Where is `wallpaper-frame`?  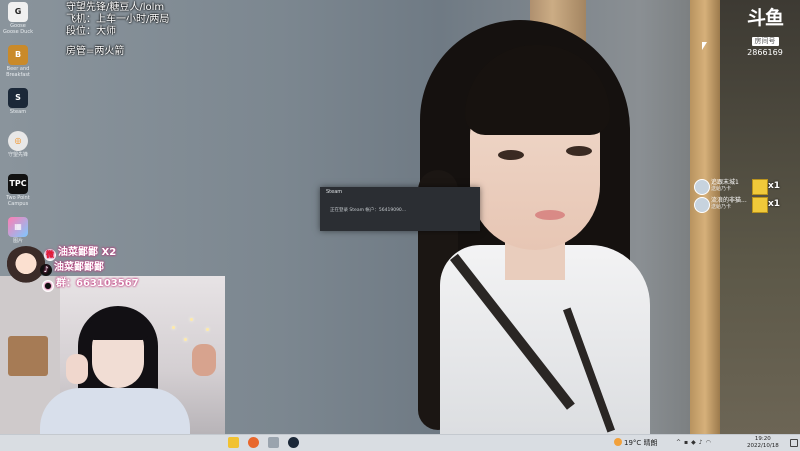 wallpaper-frame is located at coordinates (705, 217).